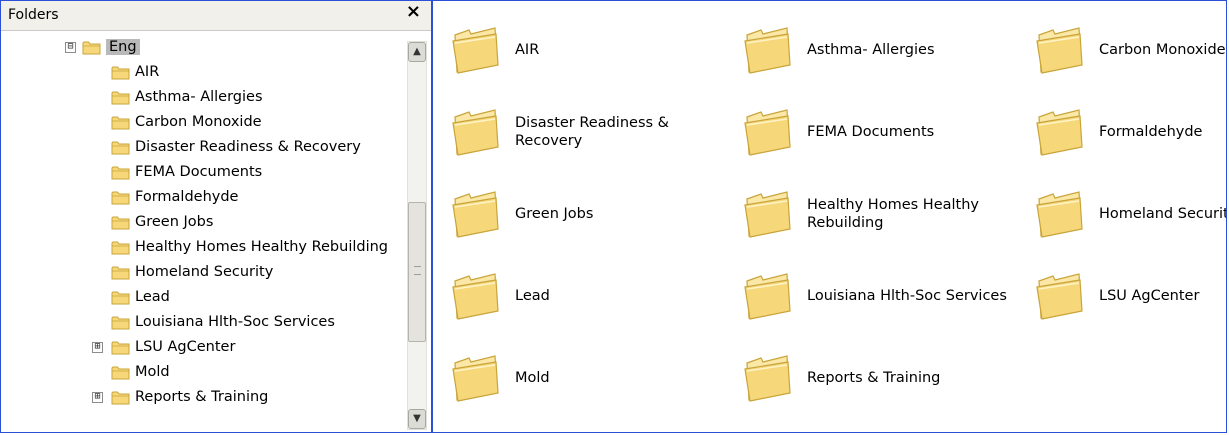  What do you see at coordinates (198, 122) in the screenshot?
I see `tree-item-label: Carbon Monoxide` at bounding box center [198, 122].